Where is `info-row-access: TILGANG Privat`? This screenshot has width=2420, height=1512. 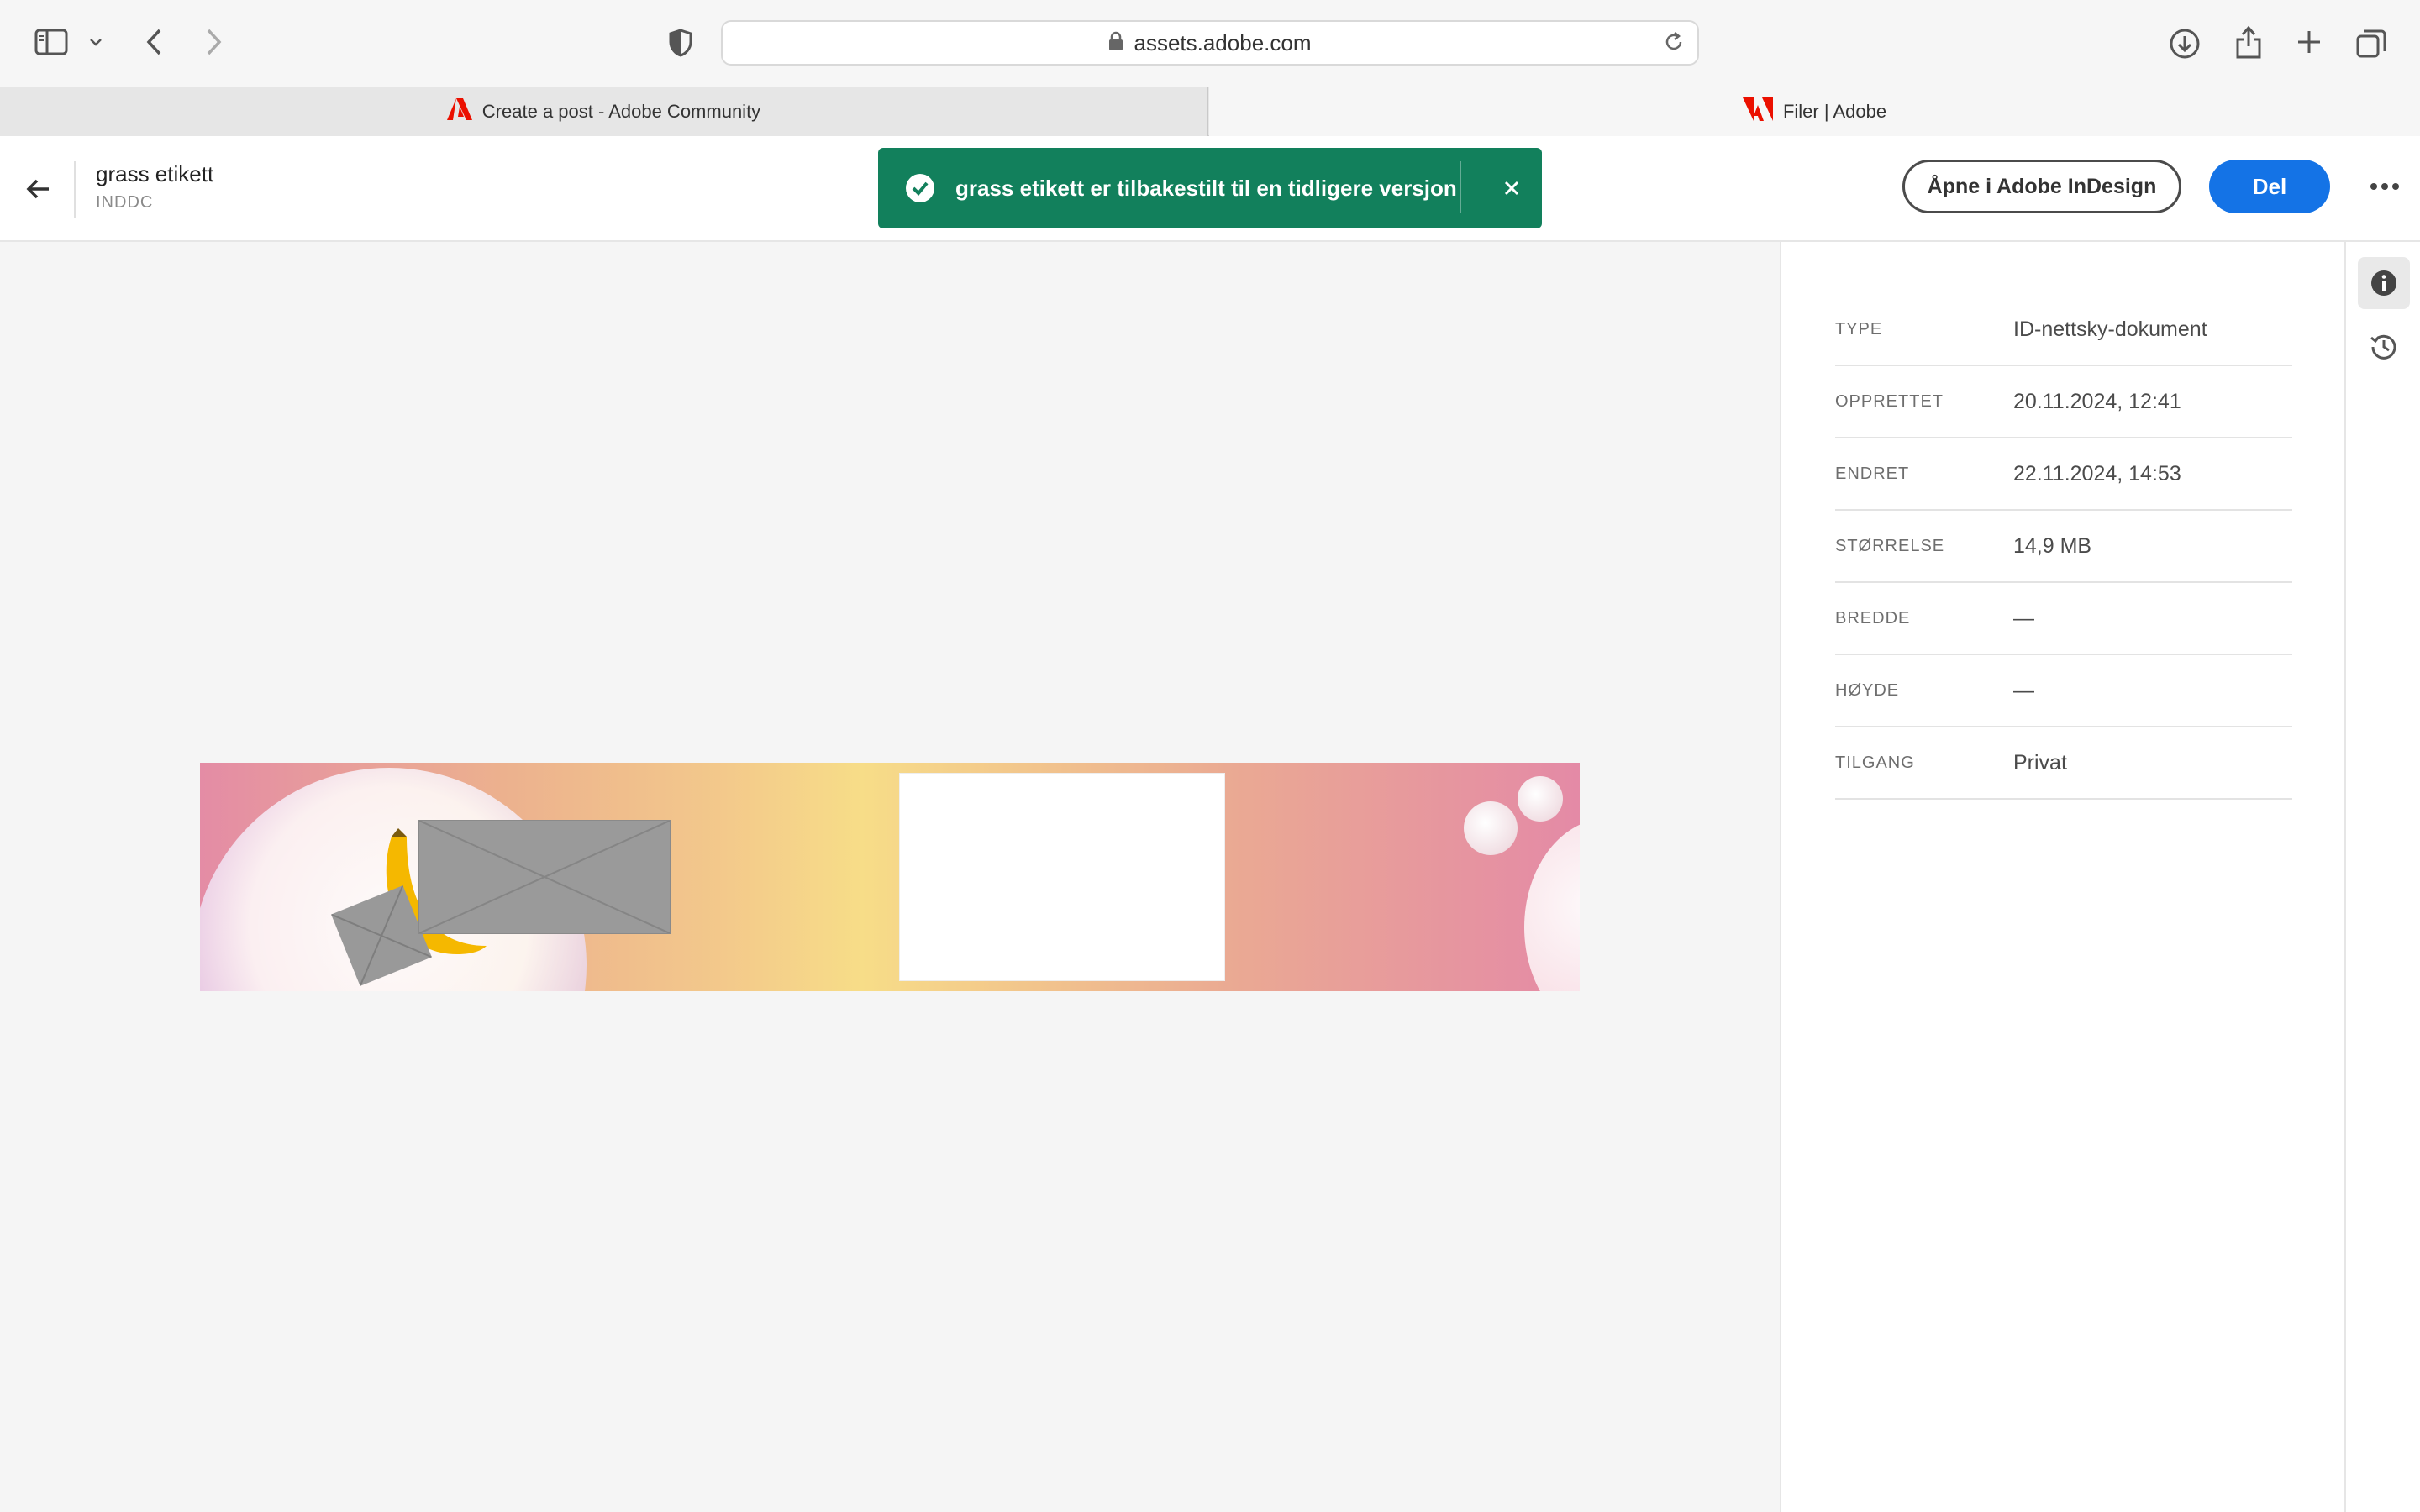 info-row-access: TILGANG Privat is located at coordinates (2063, 763).